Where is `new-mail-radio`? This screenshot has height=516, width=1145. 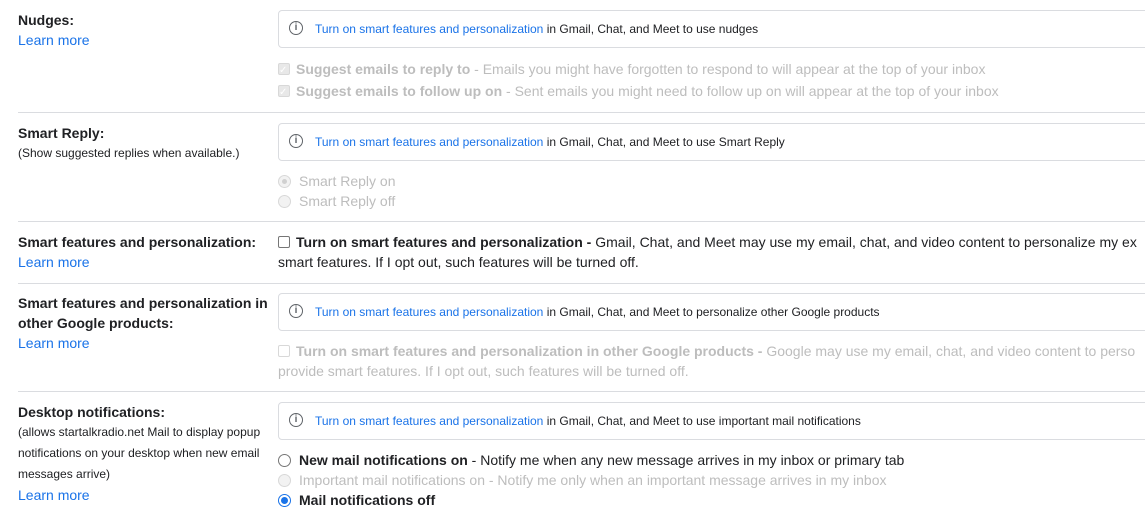 new-mail-radio is located at coordinates (284, 460).